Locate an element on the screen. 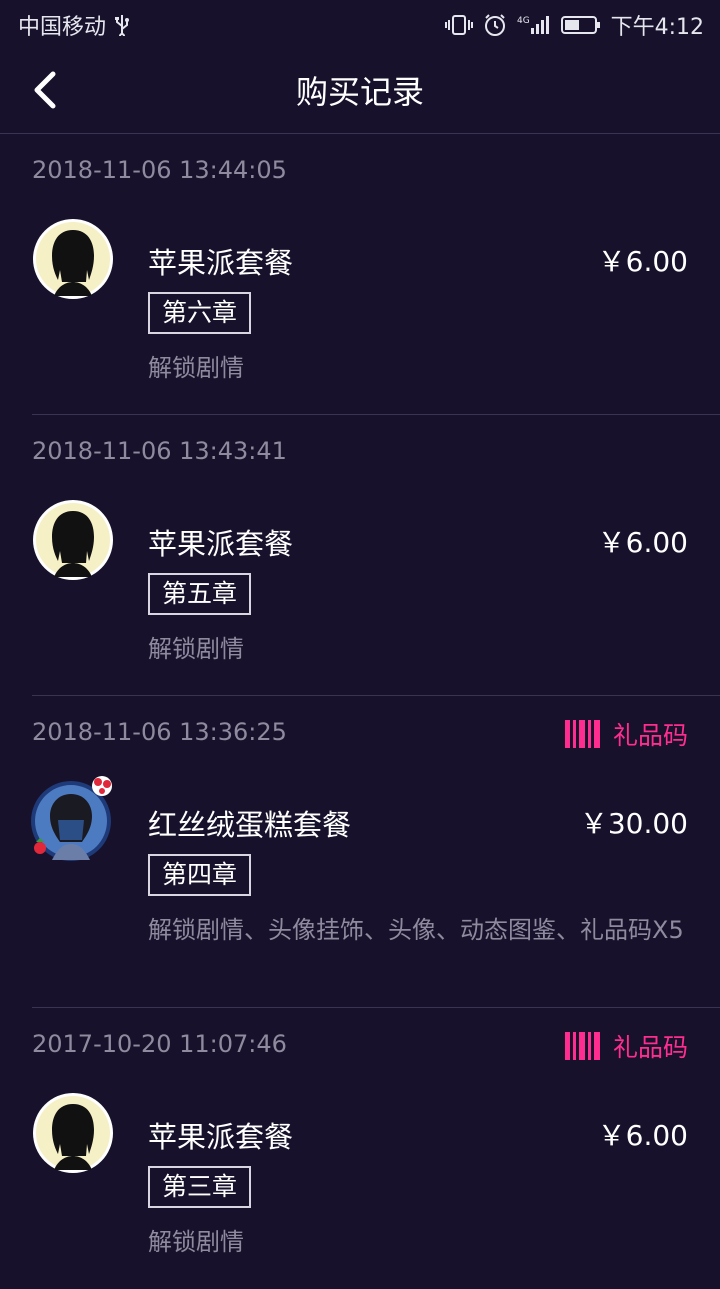 This screenshot has width=720, height=1289. battery-icon is located at coordinates (580, 25).